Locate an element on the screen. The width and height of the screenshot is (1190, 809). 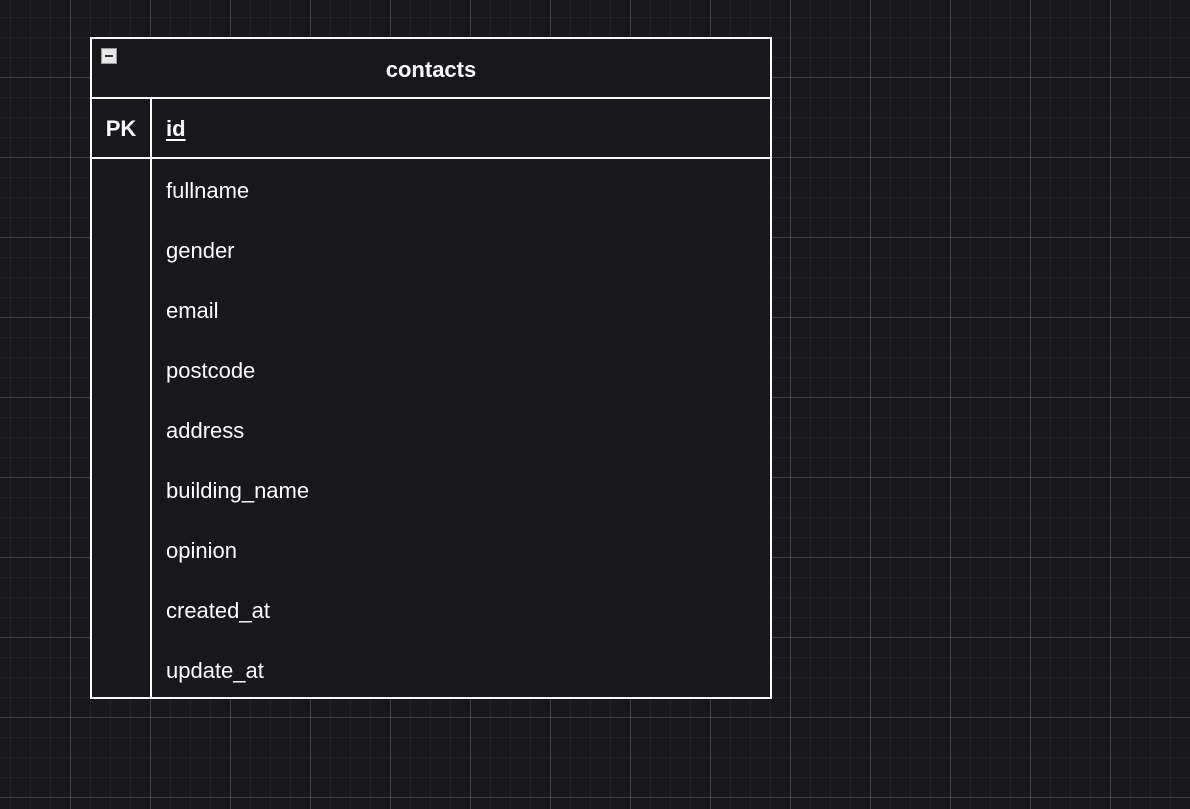
field-name: opinion is located at coordinates (201, 550).